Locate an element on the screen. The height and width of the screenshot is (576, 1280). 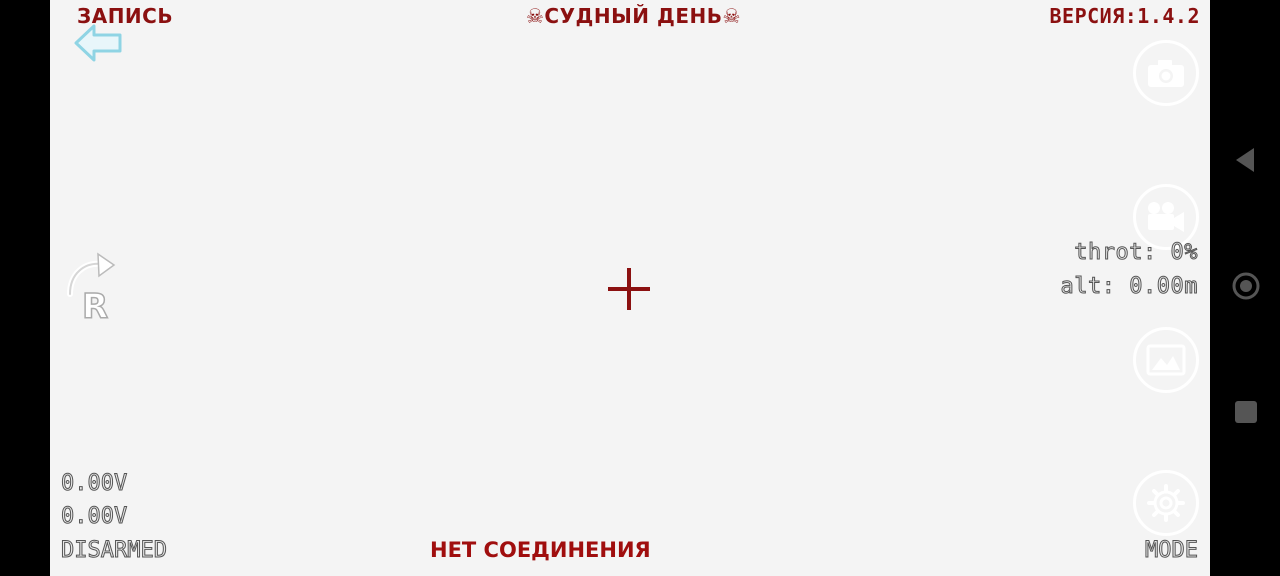
nav-home-icon is located at coordinates (1246, 286).